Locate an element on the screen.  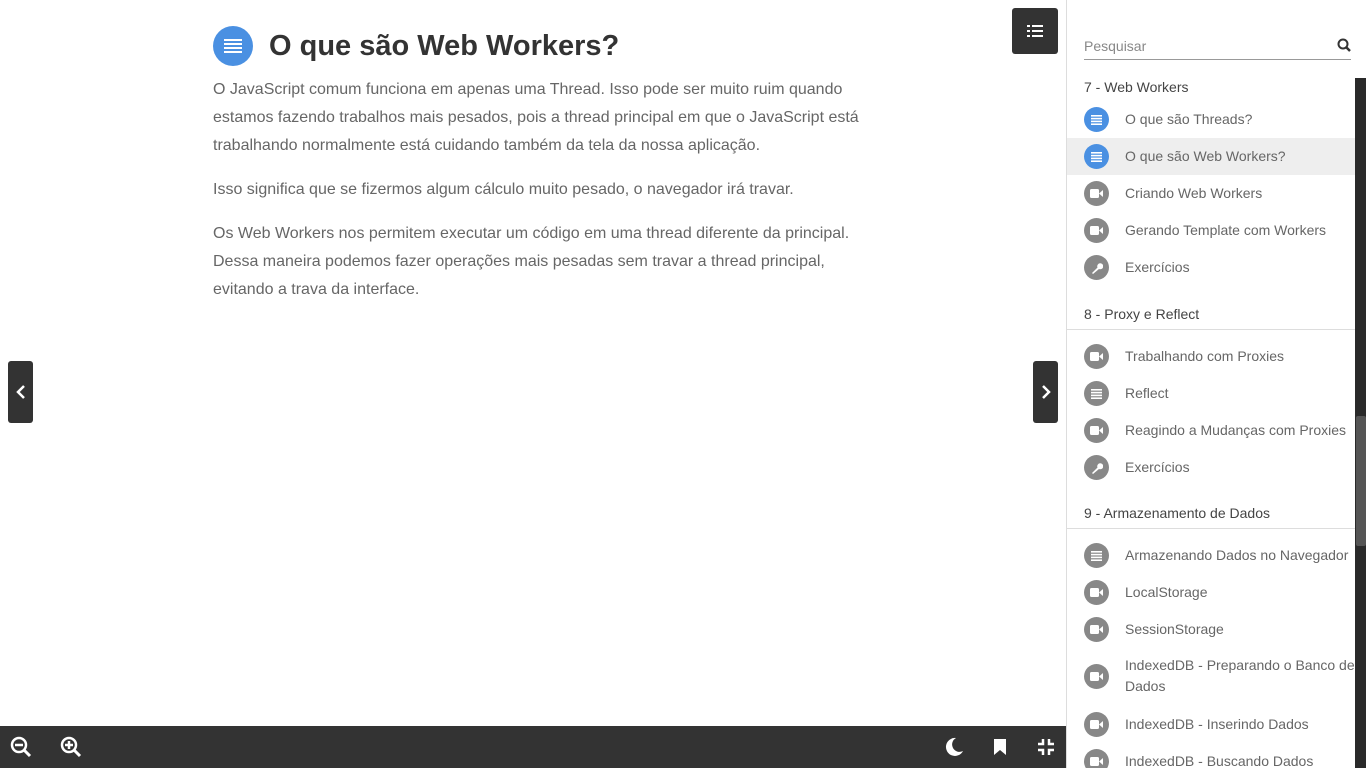
lesson-item-active: O que são Web Workers? is located at coordinates (1211, 156).